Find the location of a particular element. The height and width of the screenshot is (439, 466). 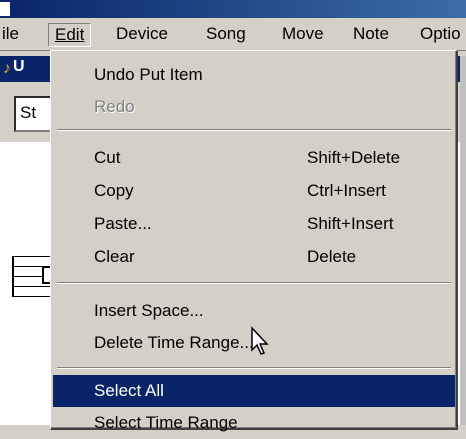

window-title-bar is located at coordinates (233, 9).